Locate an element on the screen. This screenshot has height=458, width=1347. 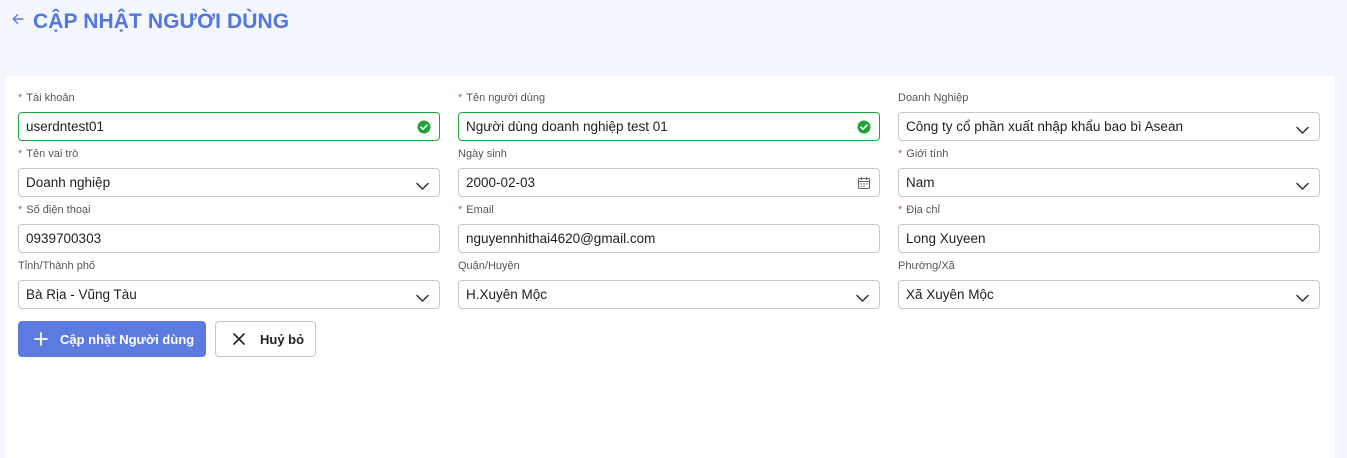
plus-icon is located at coordinates (41, 339).